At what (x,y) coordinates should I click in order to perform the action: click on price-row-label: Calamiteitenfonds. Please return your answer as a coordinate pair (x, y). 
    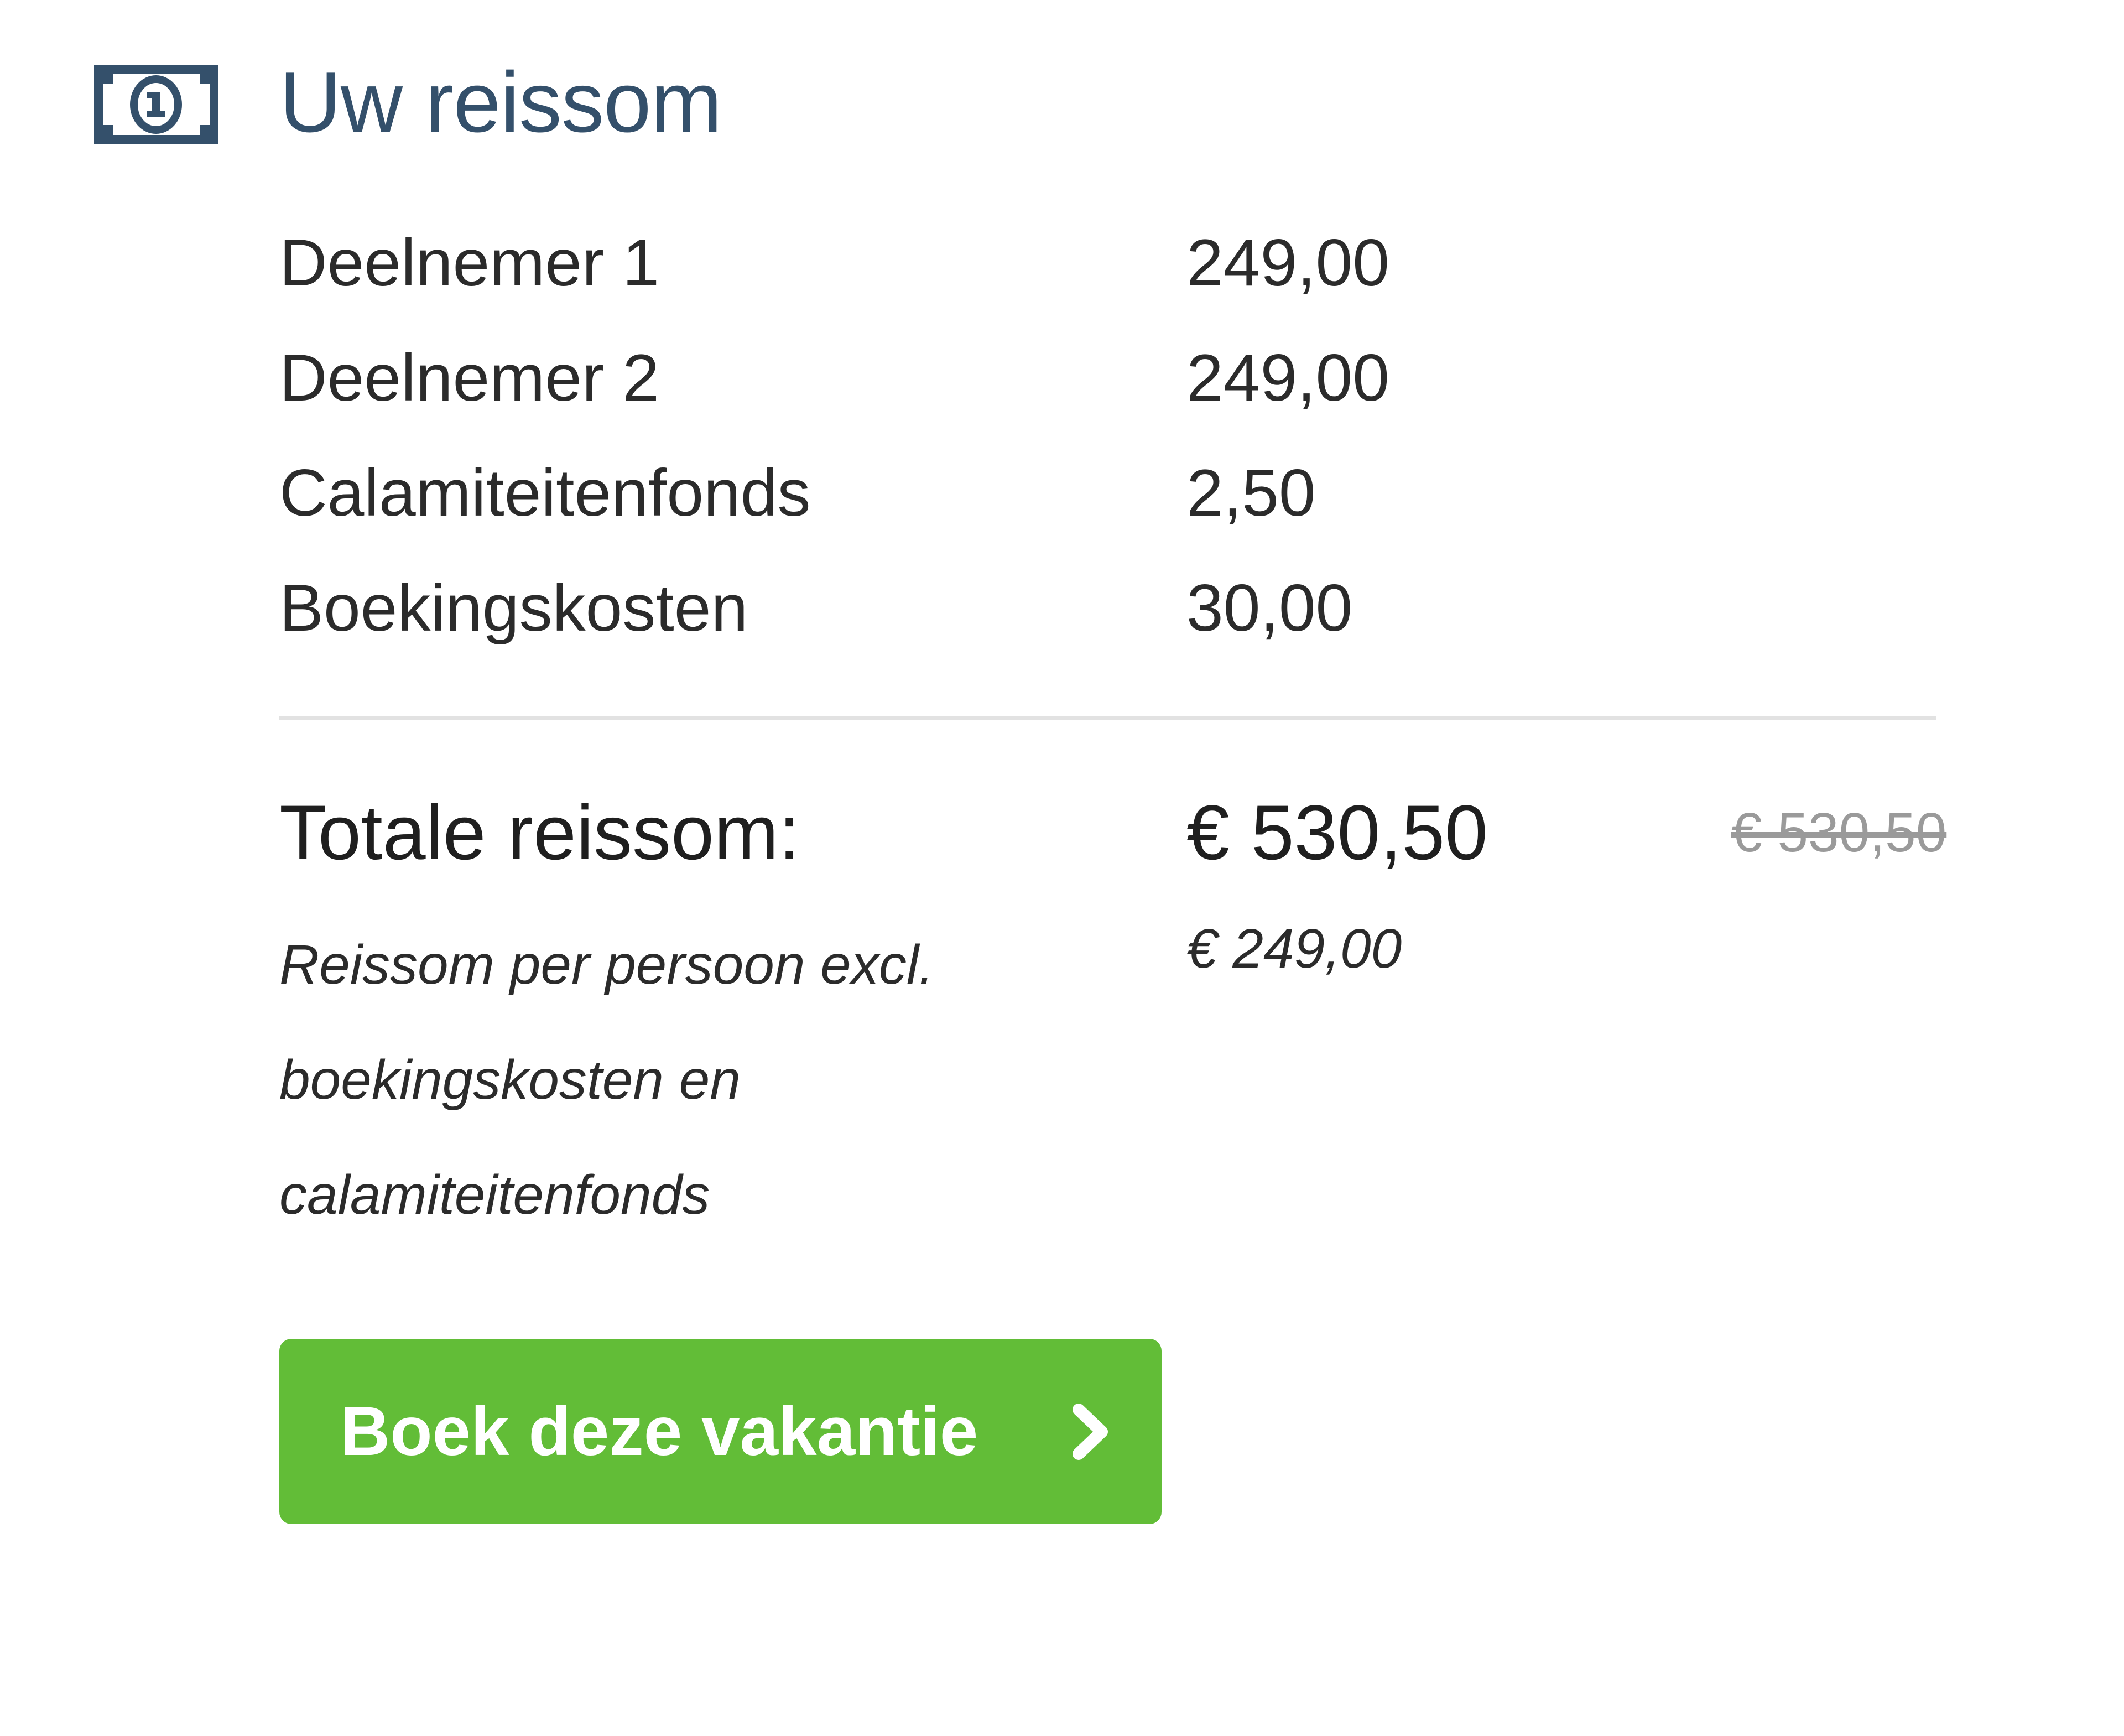
    Looking at the image, I should click on (545, 493).